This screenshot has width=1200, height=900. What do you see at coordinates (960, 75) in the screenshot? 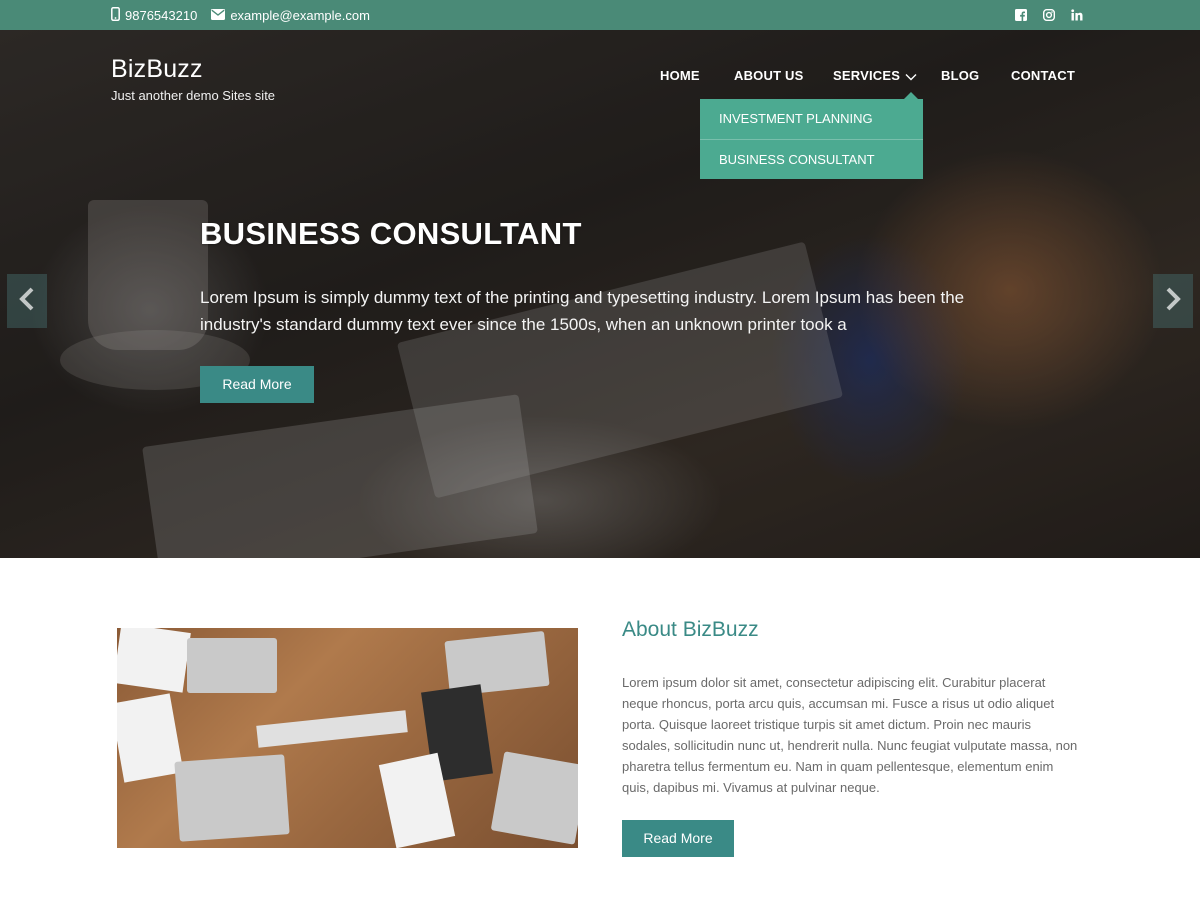
I see `nav-blog: BLOG` at bounding box center [960, 75].